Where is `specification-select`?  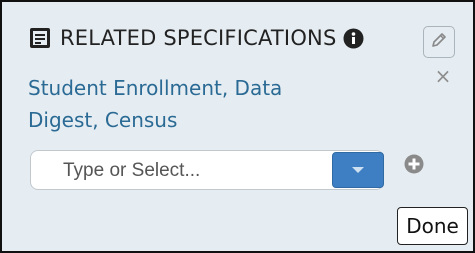
specification-select is located at coordinates (207, 170).